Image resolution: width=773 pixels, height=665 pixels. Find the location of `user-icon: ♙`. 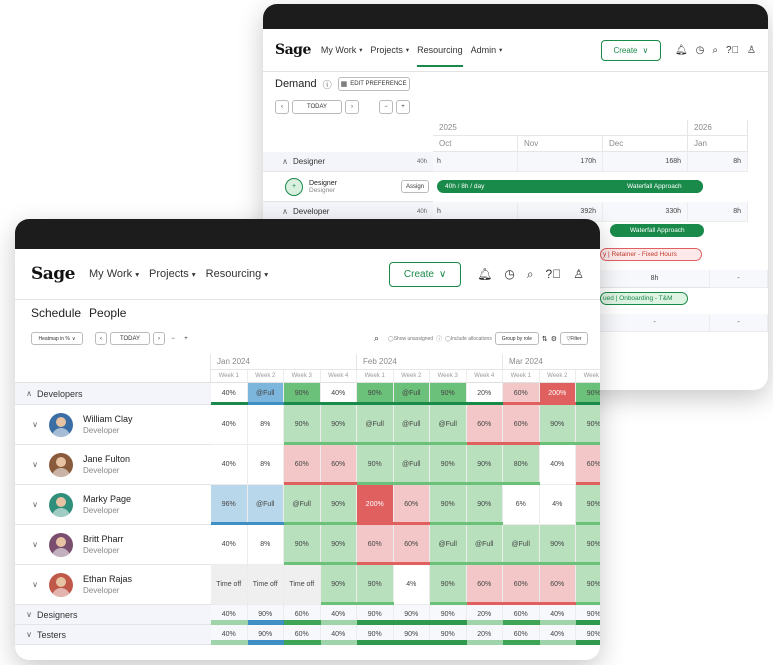

user-icon: ♙ is located at coordinates (751, 50).